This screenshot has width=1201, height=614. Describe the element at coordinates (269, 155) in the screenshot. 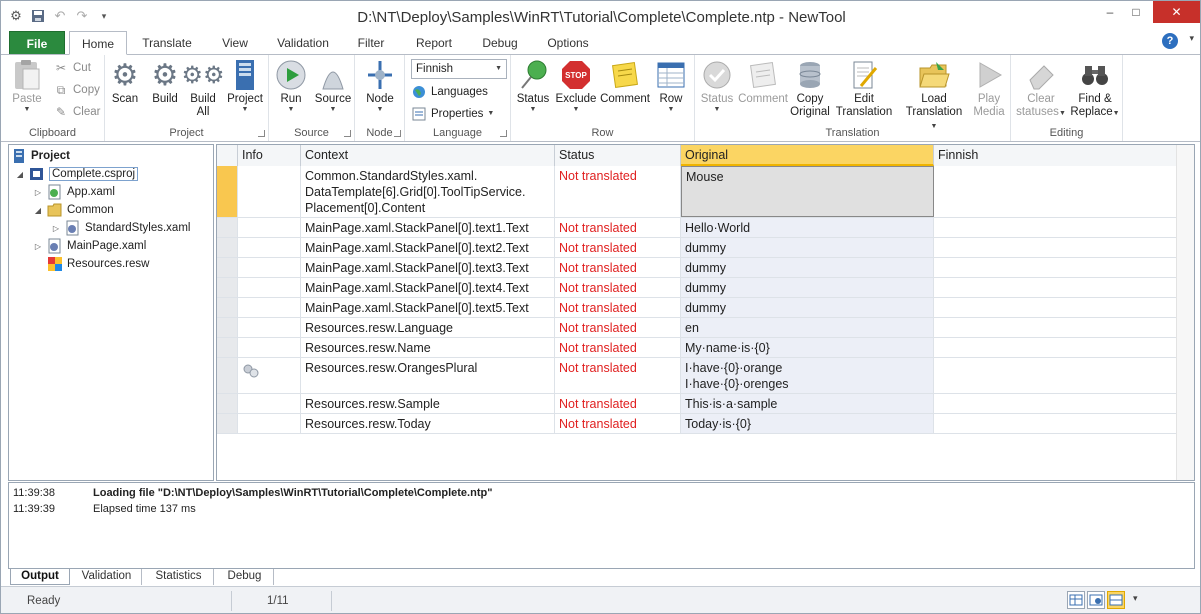

I see `column-header-info: Info` at that location.